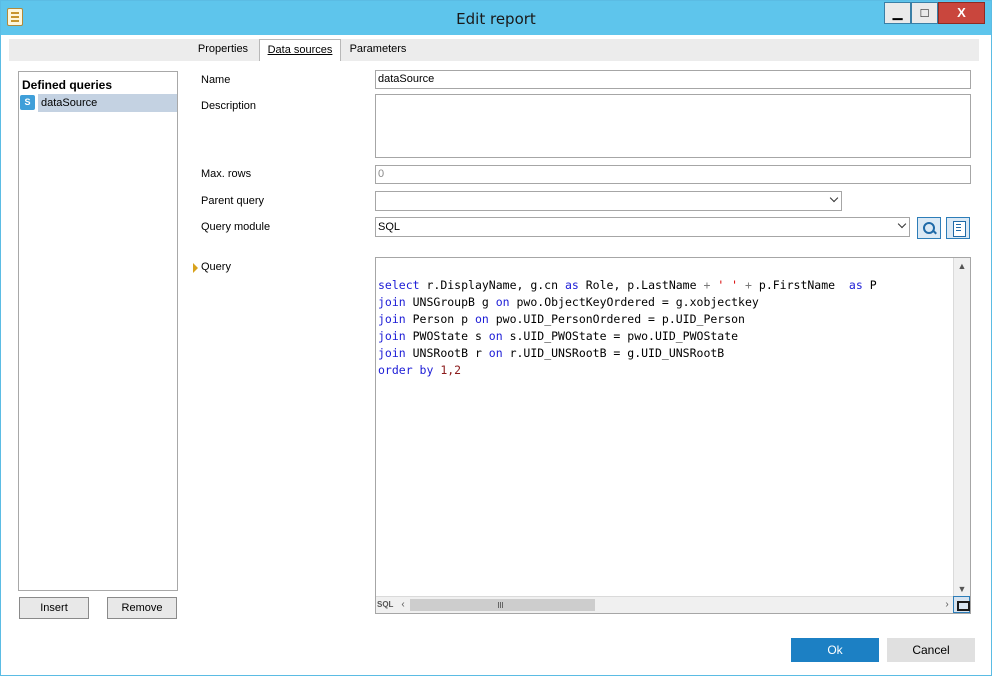 Image resolution: width=992 pixels, height=676 pixels. What do you see at coordinates (195, 268) in the screenshot?
I see `current-field-marker-icon` at bounding box center [195, 268].